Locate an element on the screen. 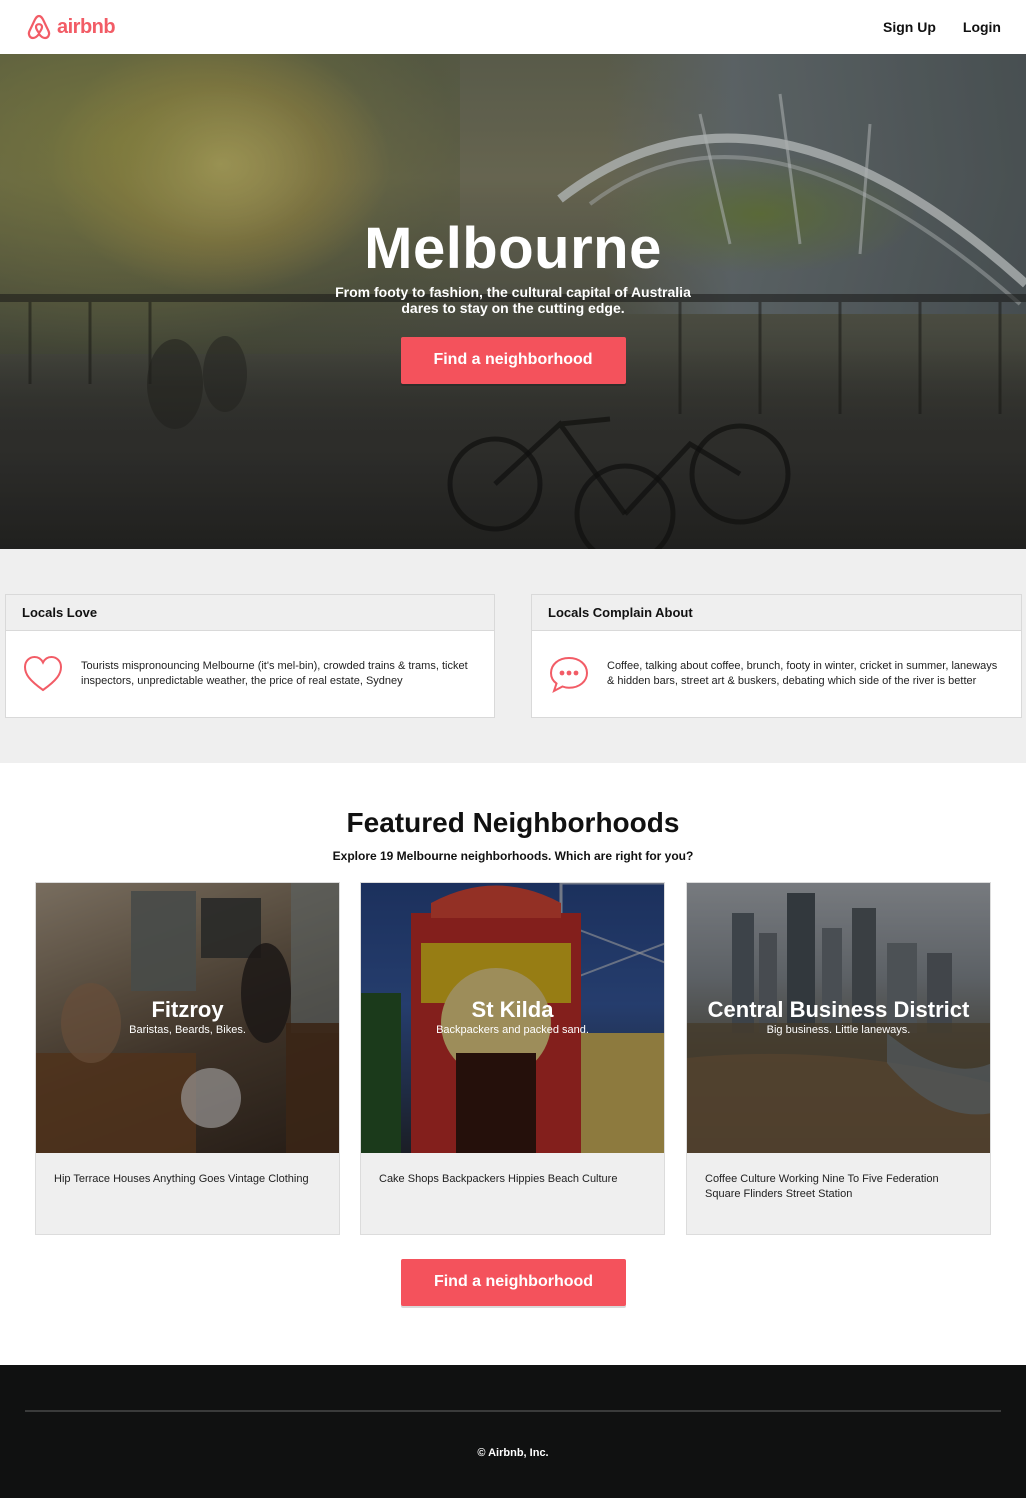 The height and width of the screenshot is (1498, 1026). featured-title: Featured Neighborhoods is located at coordinates (513, 822).